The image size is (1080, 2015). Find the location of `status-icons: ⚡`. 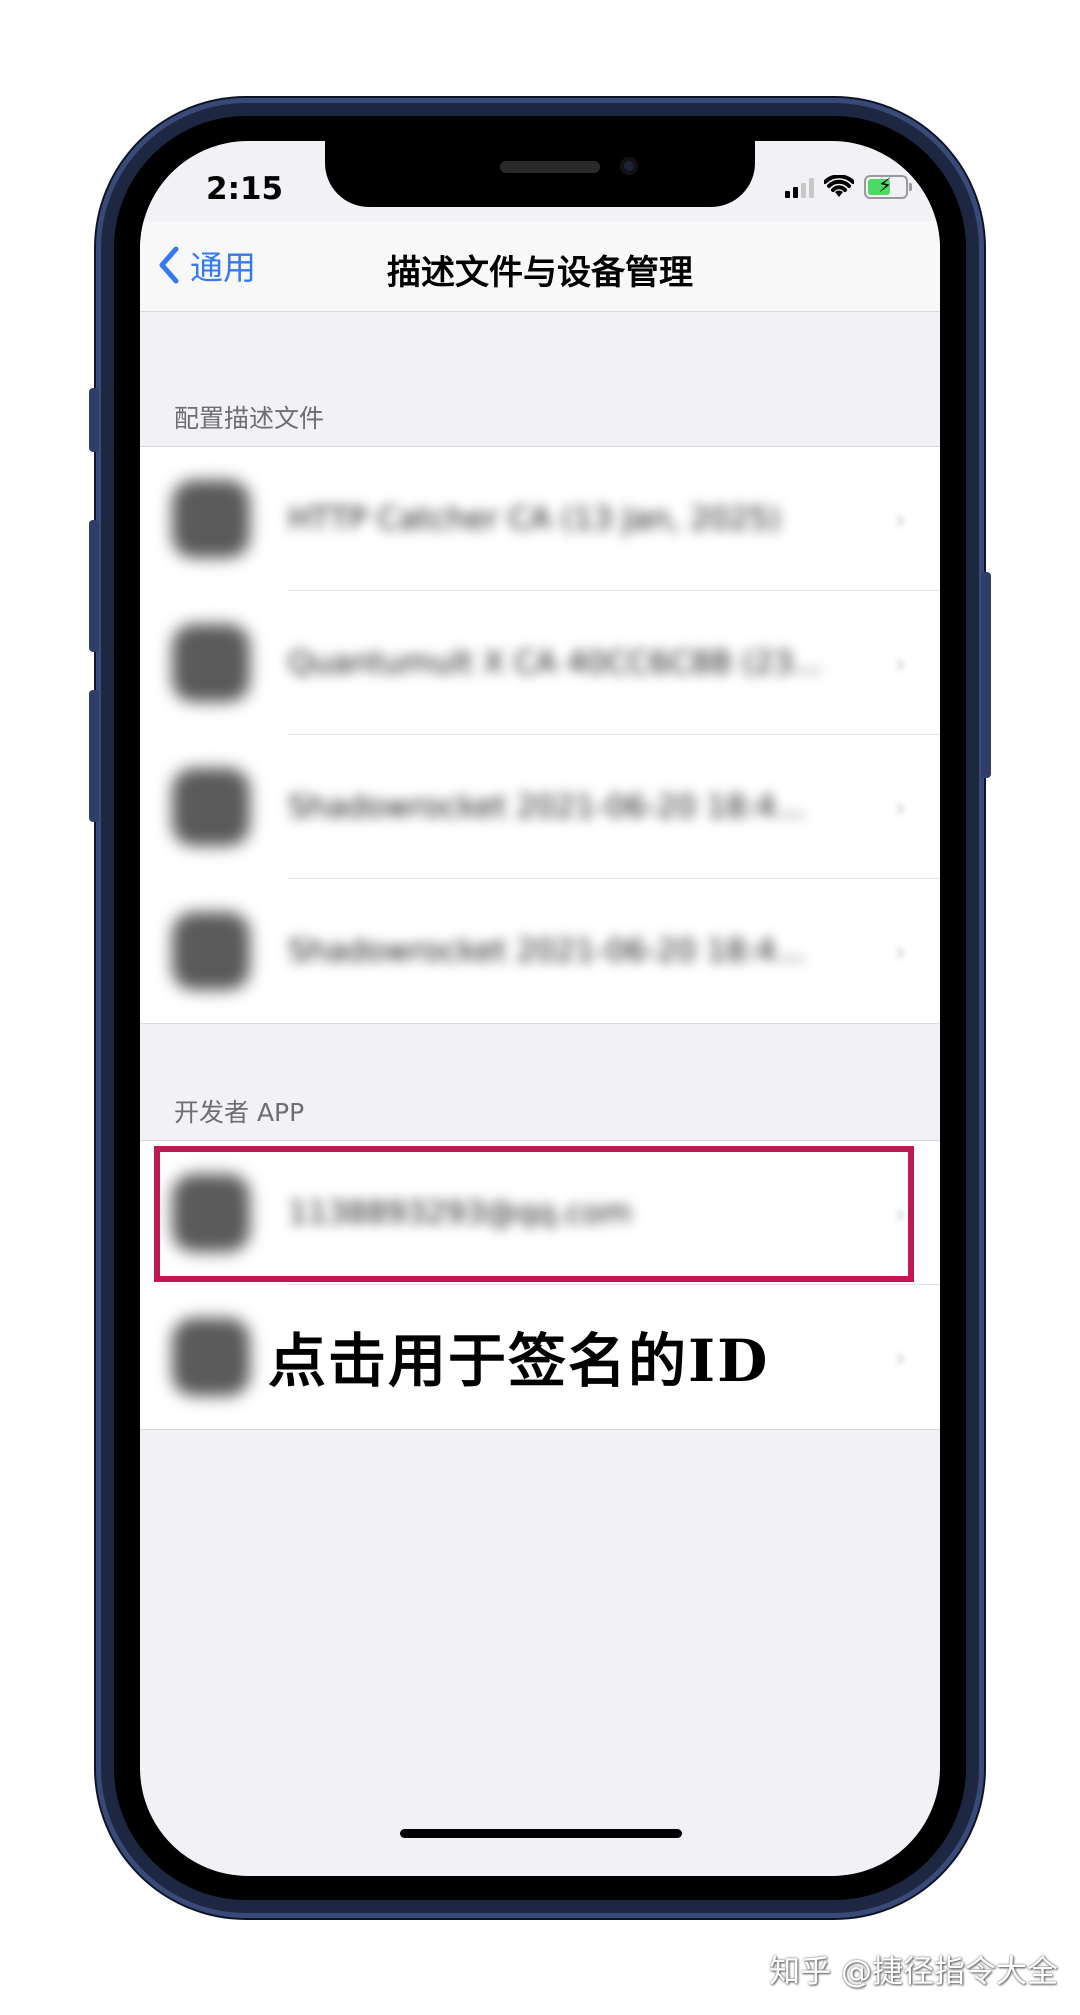

status-icons: ⚡ is located at coordinates (848, 187).